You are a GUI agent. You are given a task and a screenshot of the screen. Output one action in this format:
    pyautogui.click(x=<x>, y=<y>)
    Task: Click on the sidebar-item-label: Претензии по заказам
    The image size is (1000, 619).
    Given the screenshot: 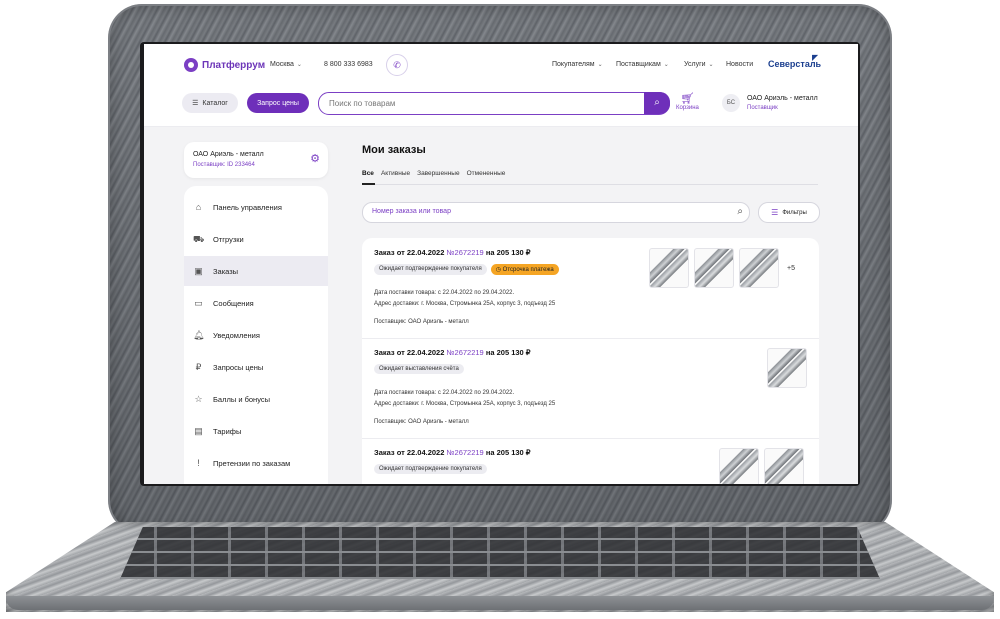 What is the action you would take?
    pyautogui.click(x=252, y=463)
    